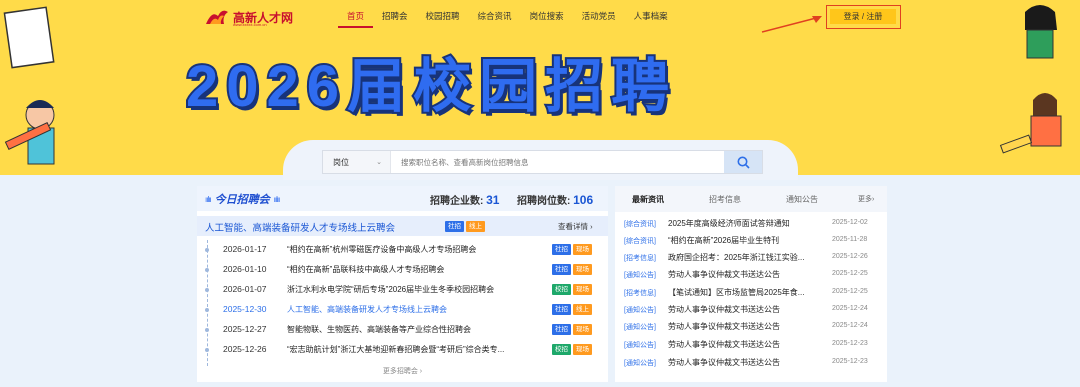 This screenshot has width=1080, height=387. I want to click on search-button, so click(743, 162).